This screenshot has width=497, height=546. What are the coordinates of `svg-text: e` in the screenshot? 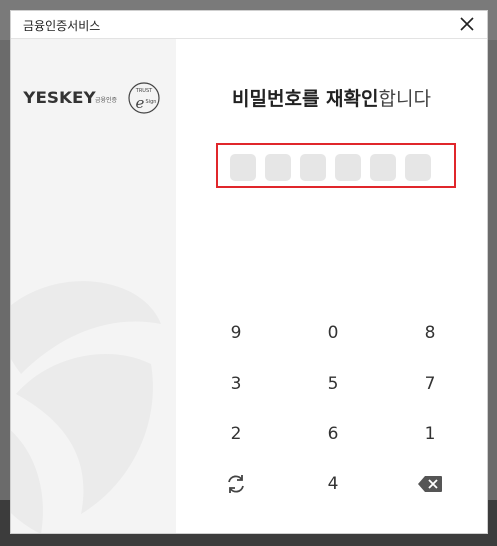 It's located at (140, 103).